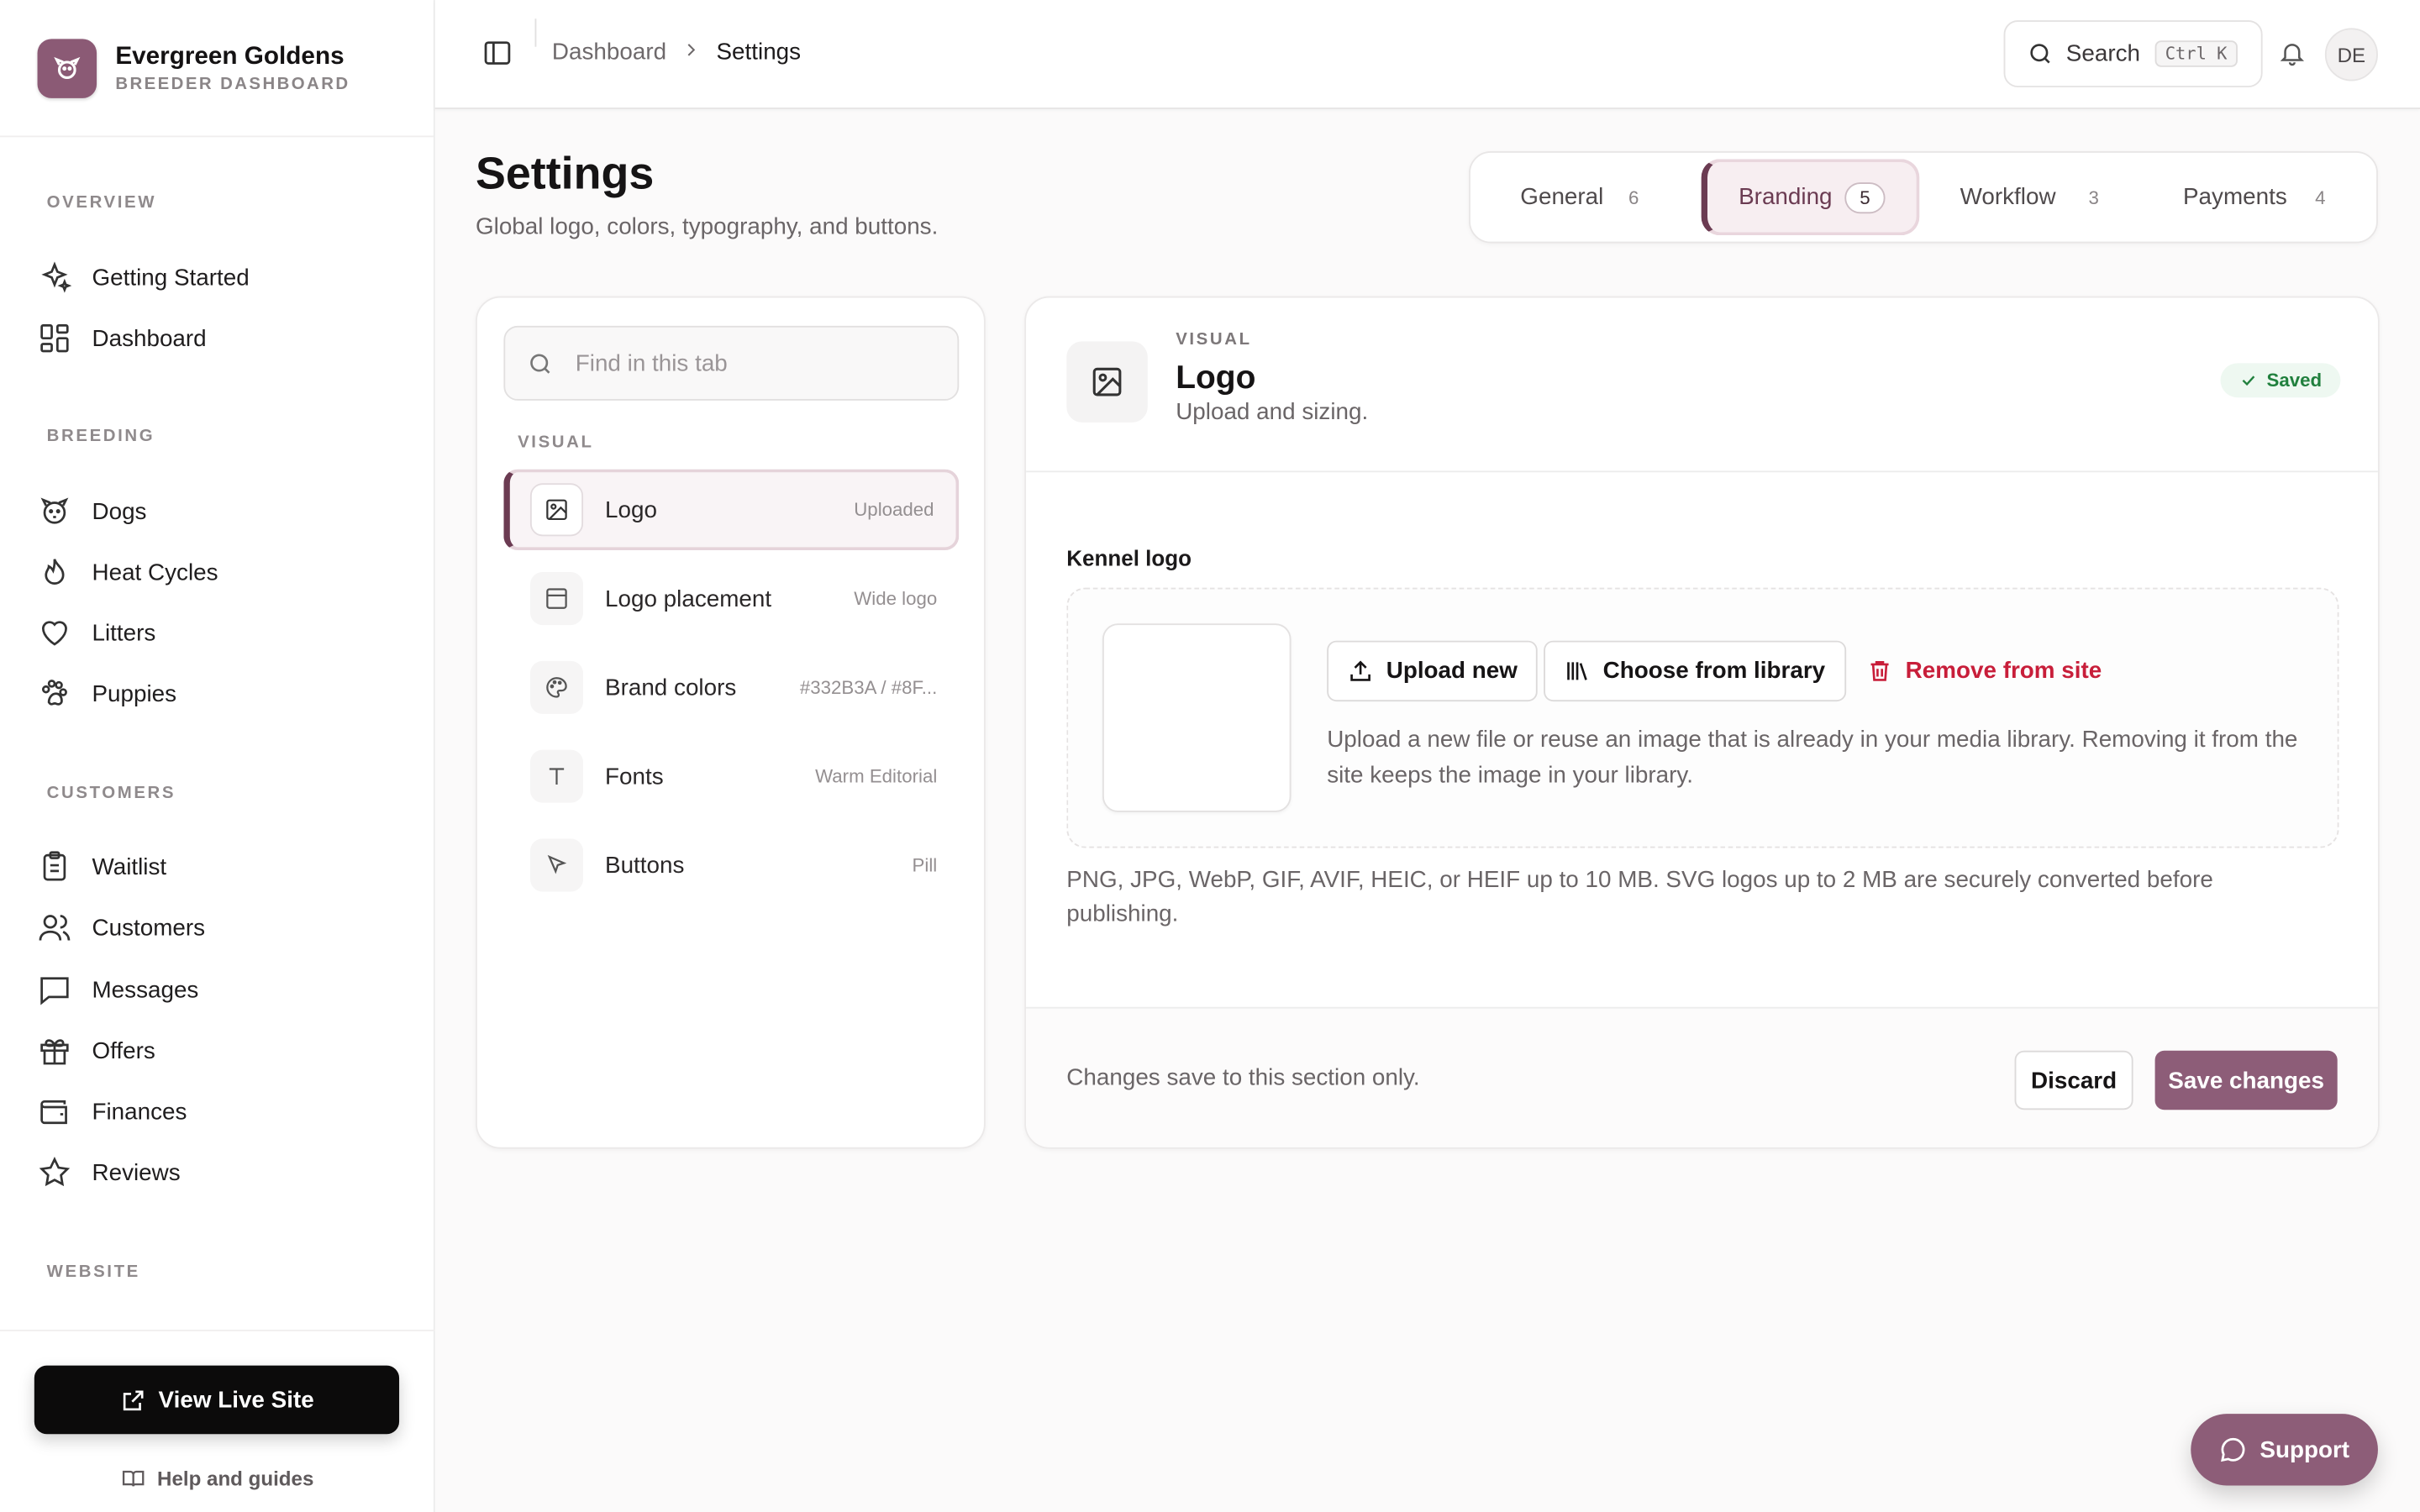 The height and width of the screenshot is (1512, 2420). What do you see at coordinates (218, 694) in the screenshot?
I see `sidebar-item-puppies: Puppies` at bounding box center [218, 694].